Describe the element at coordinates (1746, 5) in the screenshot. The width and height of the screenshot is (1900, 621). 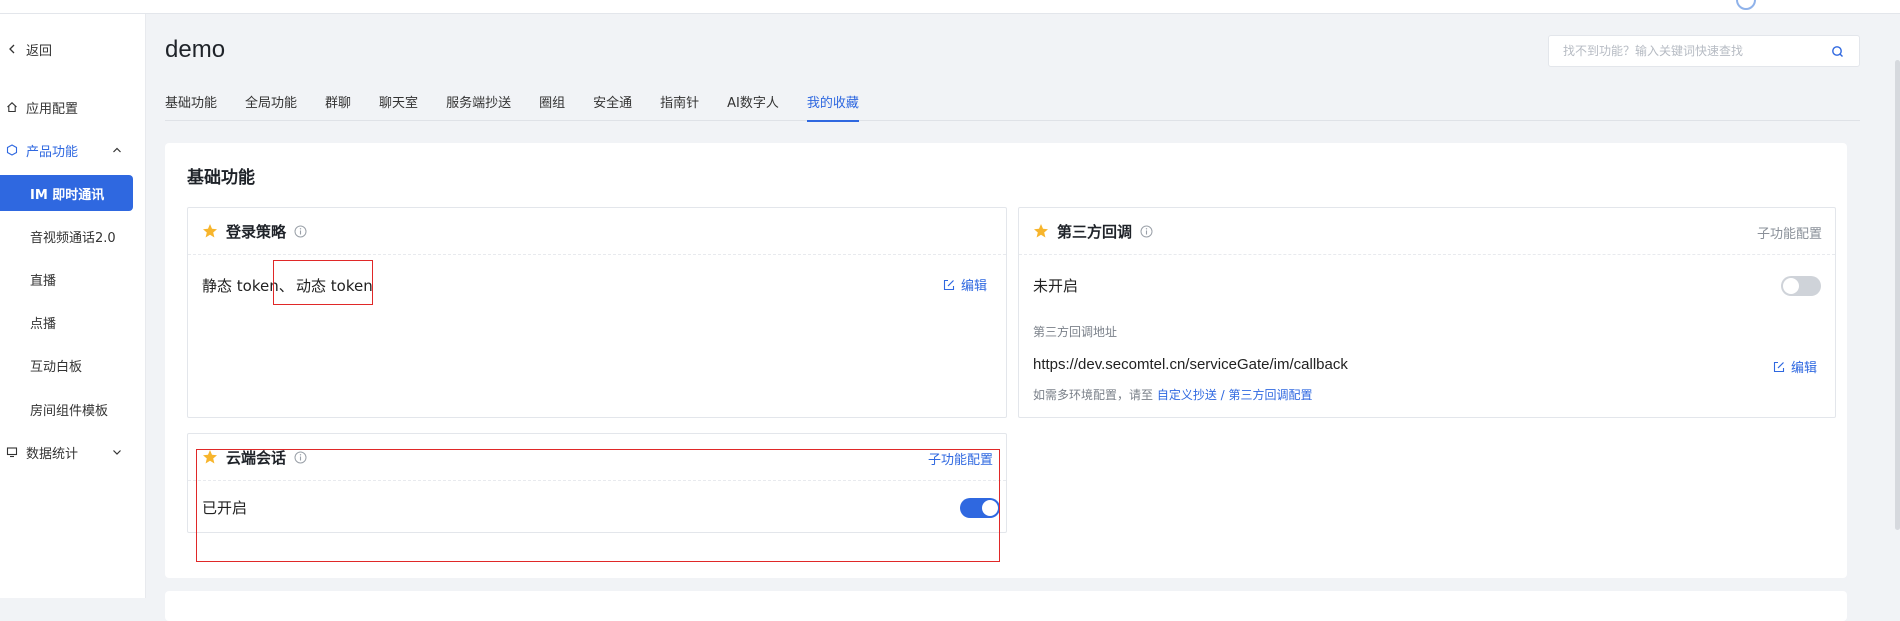
I see `avatar` at that location.